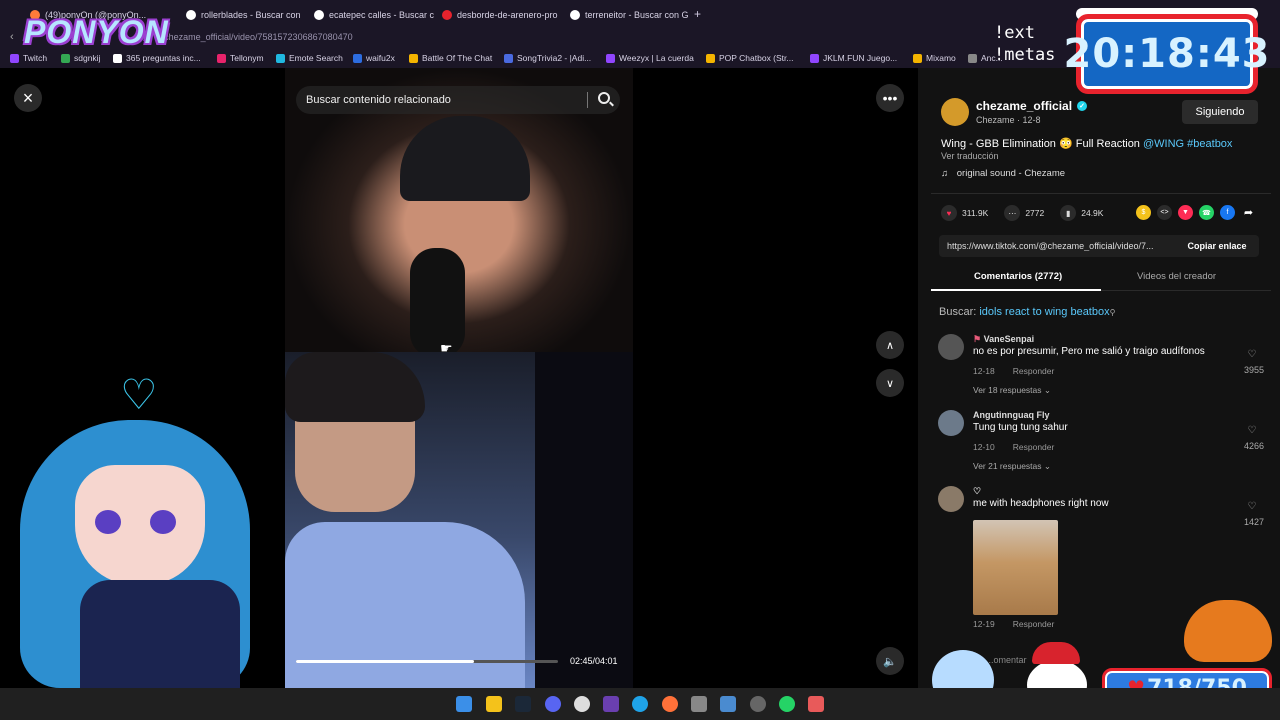 The height and width of the screenshot is (720, 1280). I want to click on following-button: Siguiendo, so click(1220, 112).